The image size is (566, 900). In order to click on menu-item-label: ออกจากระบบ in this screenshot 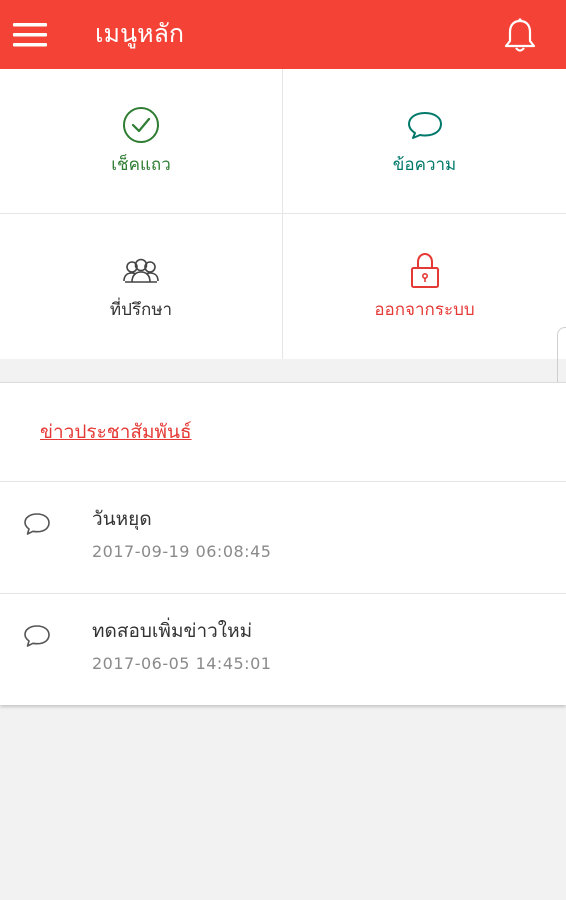, I will do `click(424, 310)`.